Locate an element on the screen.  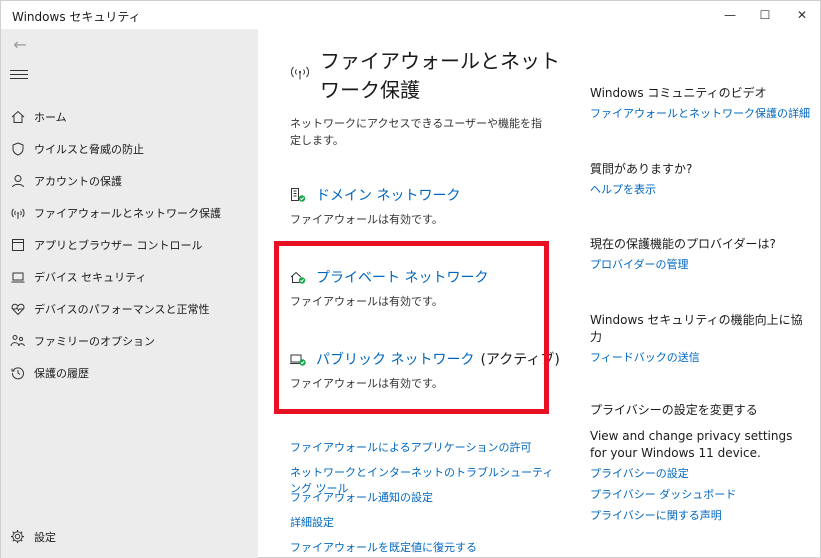
highlight-box is located at coordinates (411, 327).